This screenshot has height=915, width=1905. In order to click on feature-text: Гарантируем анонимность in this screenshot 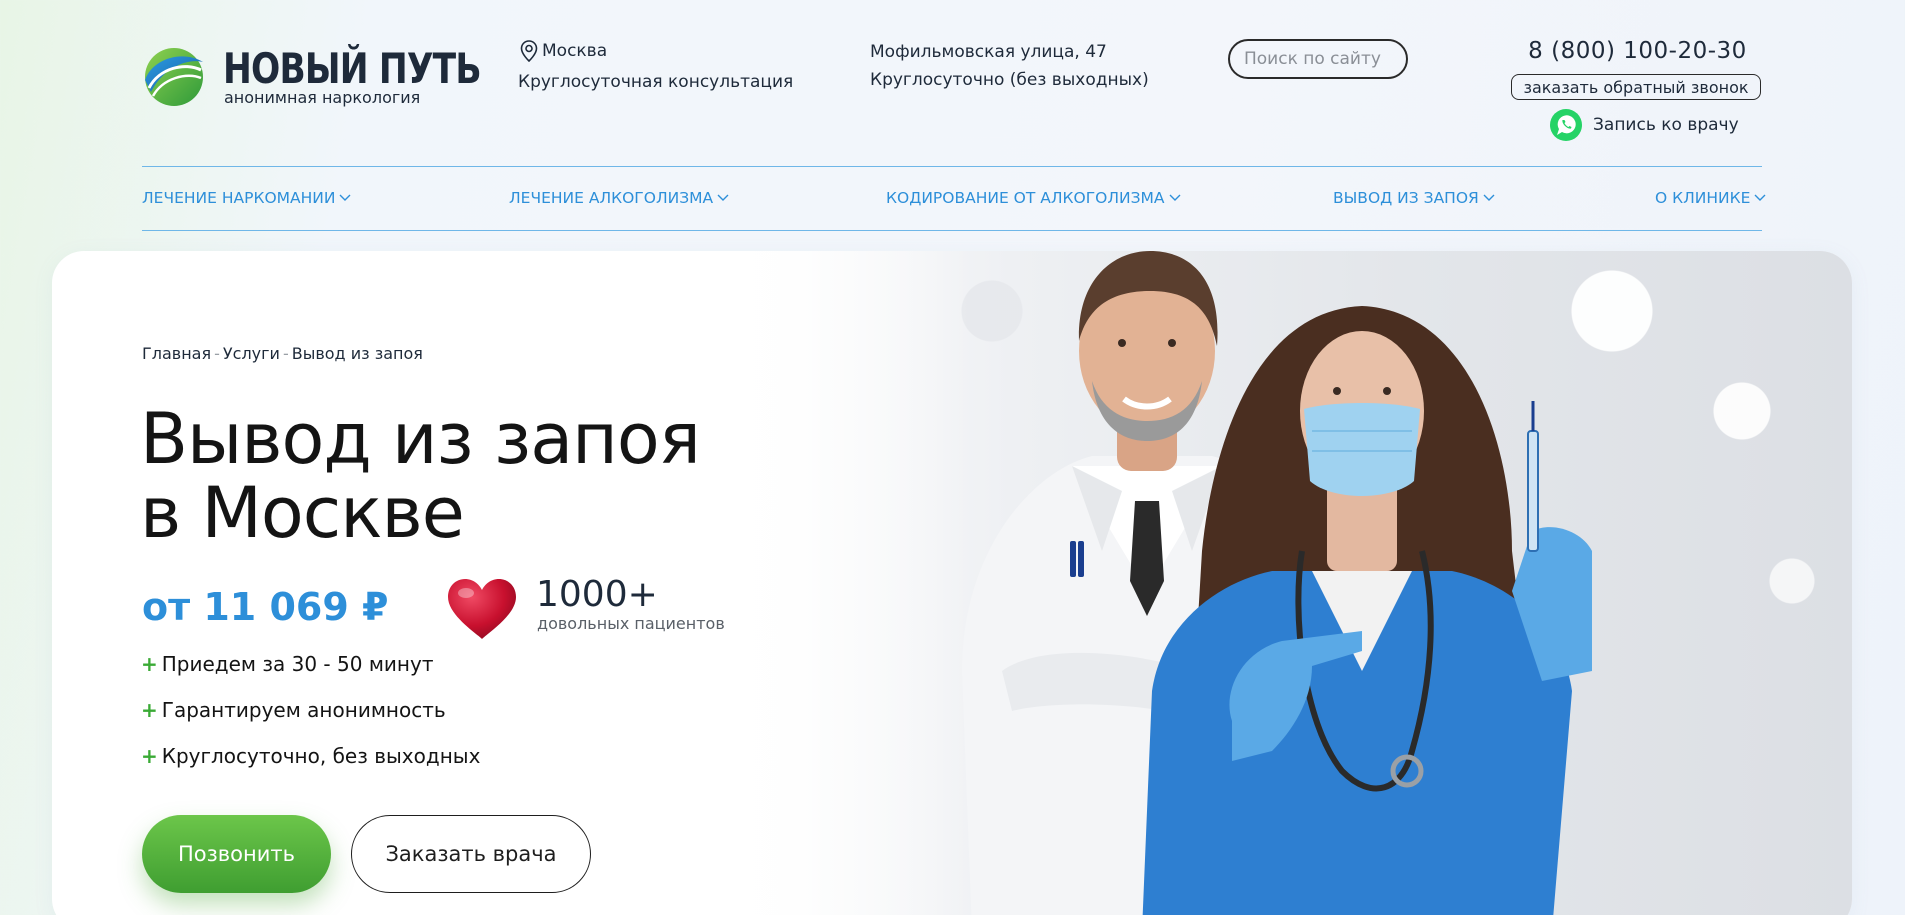, I will do `click(303, 710)`.